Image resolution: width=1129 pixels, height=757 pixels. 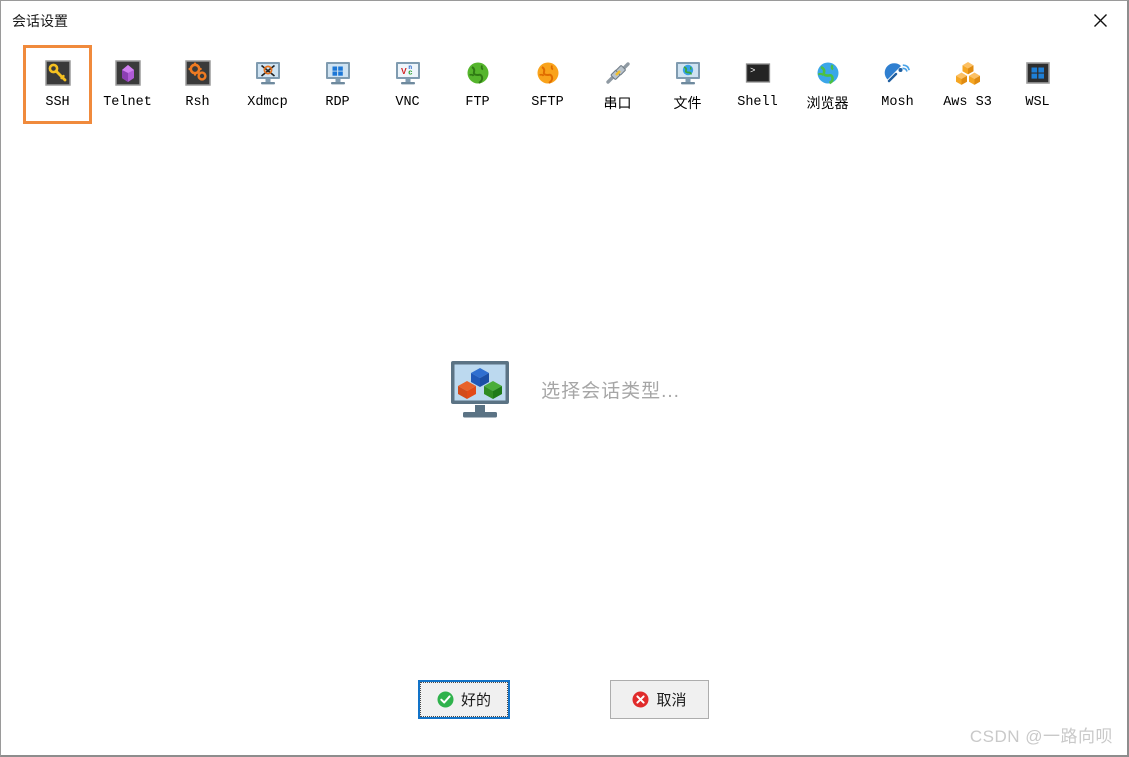 I want to click on green-check-icon, so click(x=445, y=699).